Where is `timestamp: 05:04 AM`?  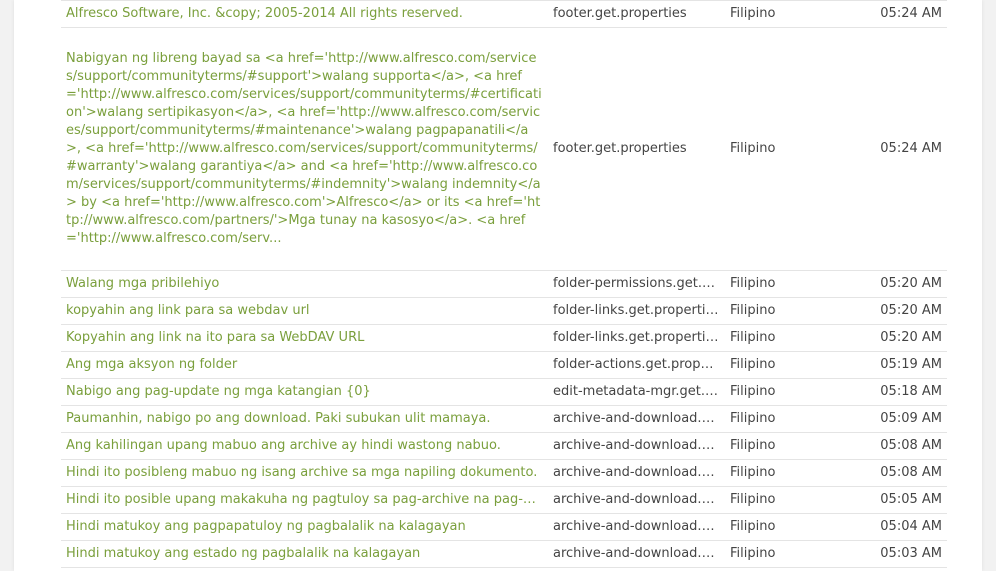
timestamp: 05:04 AM is located at coordinates (891, 527).